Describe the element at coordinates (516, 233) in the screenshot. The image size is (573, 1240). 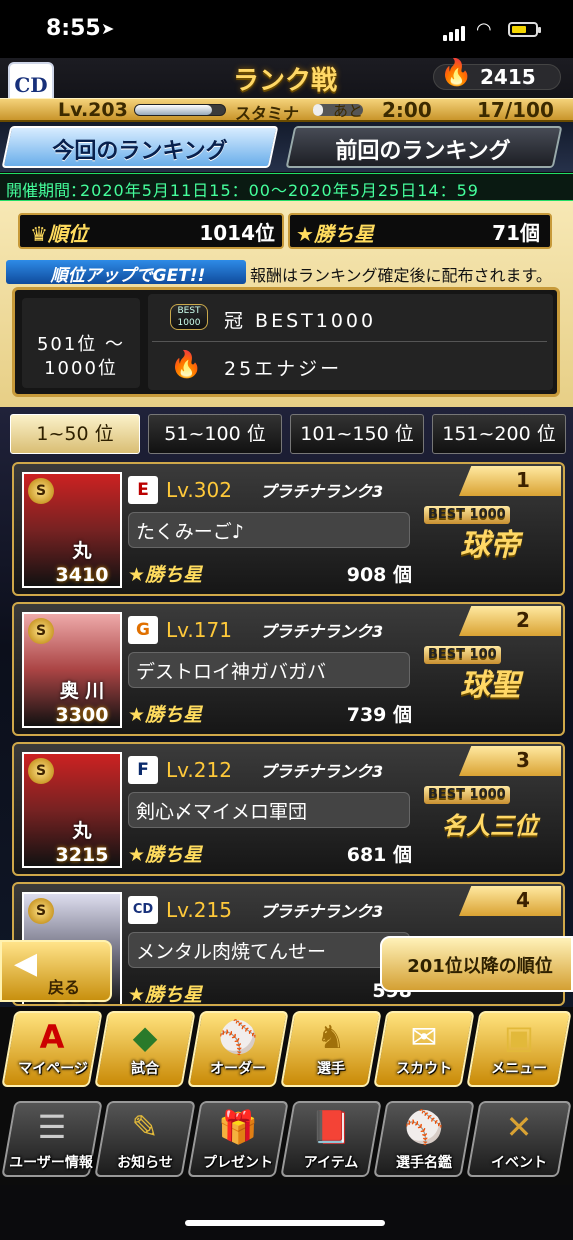
I see `wins-value: 71個` at that location.